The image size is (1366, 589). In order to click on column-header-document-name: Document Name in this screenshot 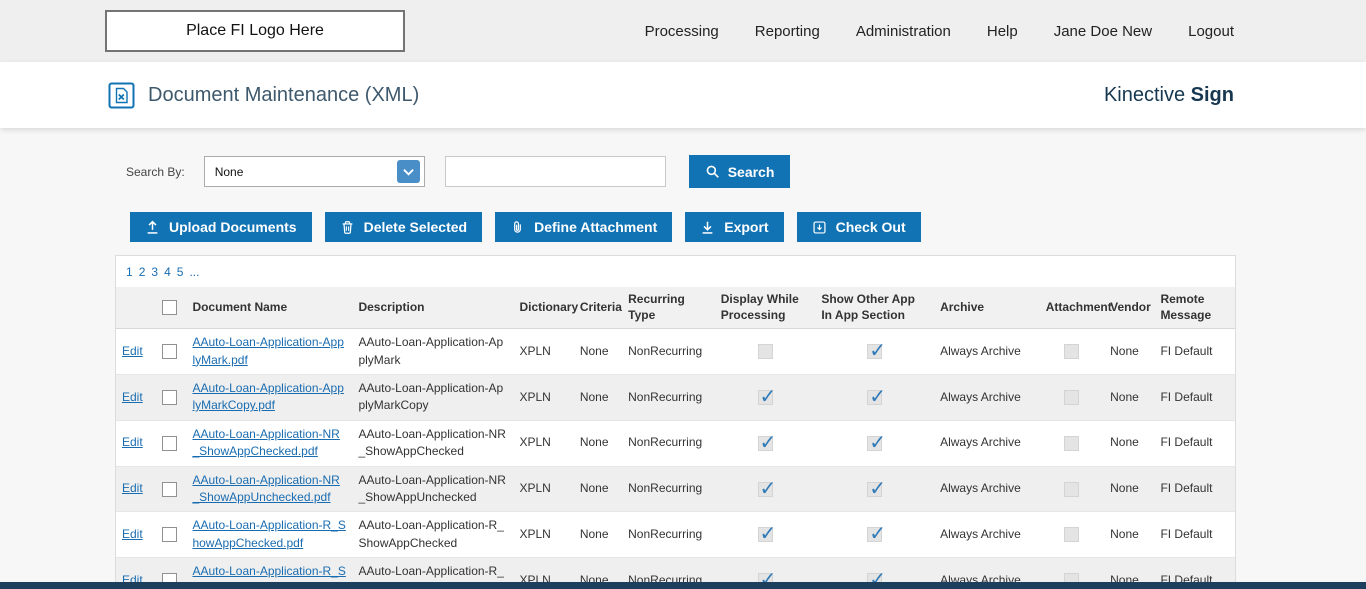, I will do `click(269, 308)`.